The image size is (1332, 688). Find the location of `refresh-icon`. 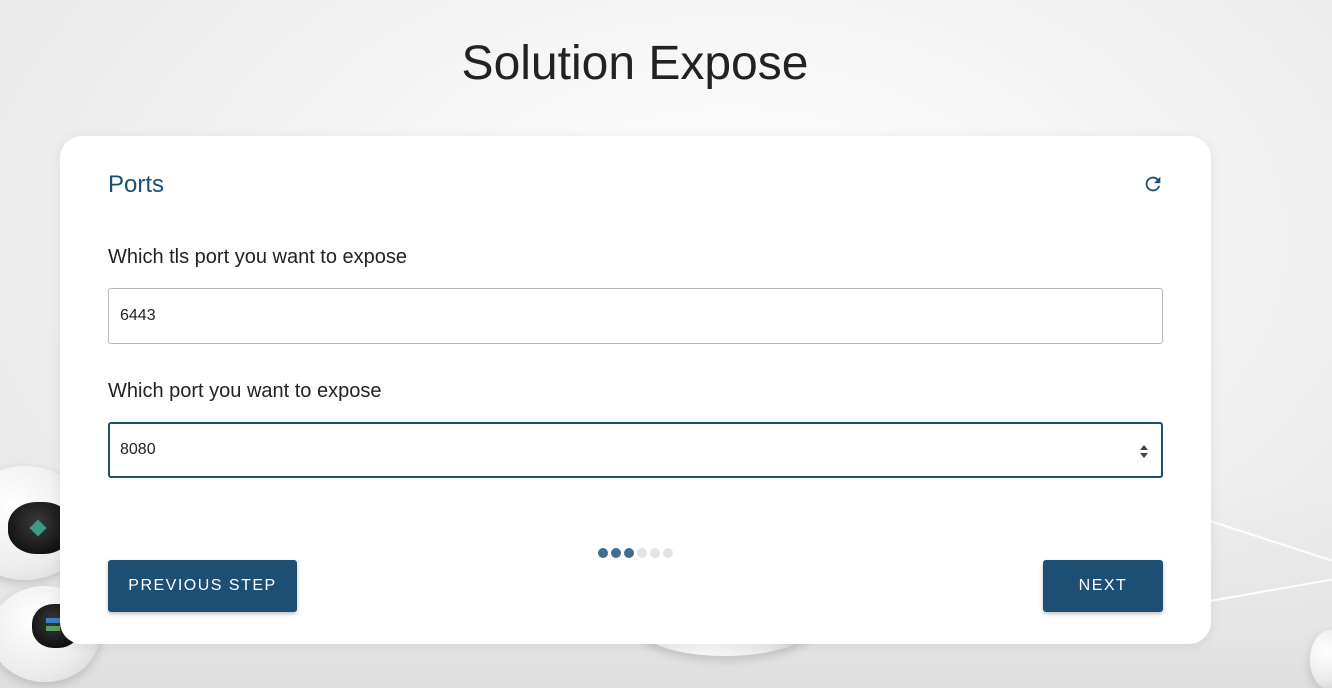

refresh-icon is located at coordinates (1153, 184).